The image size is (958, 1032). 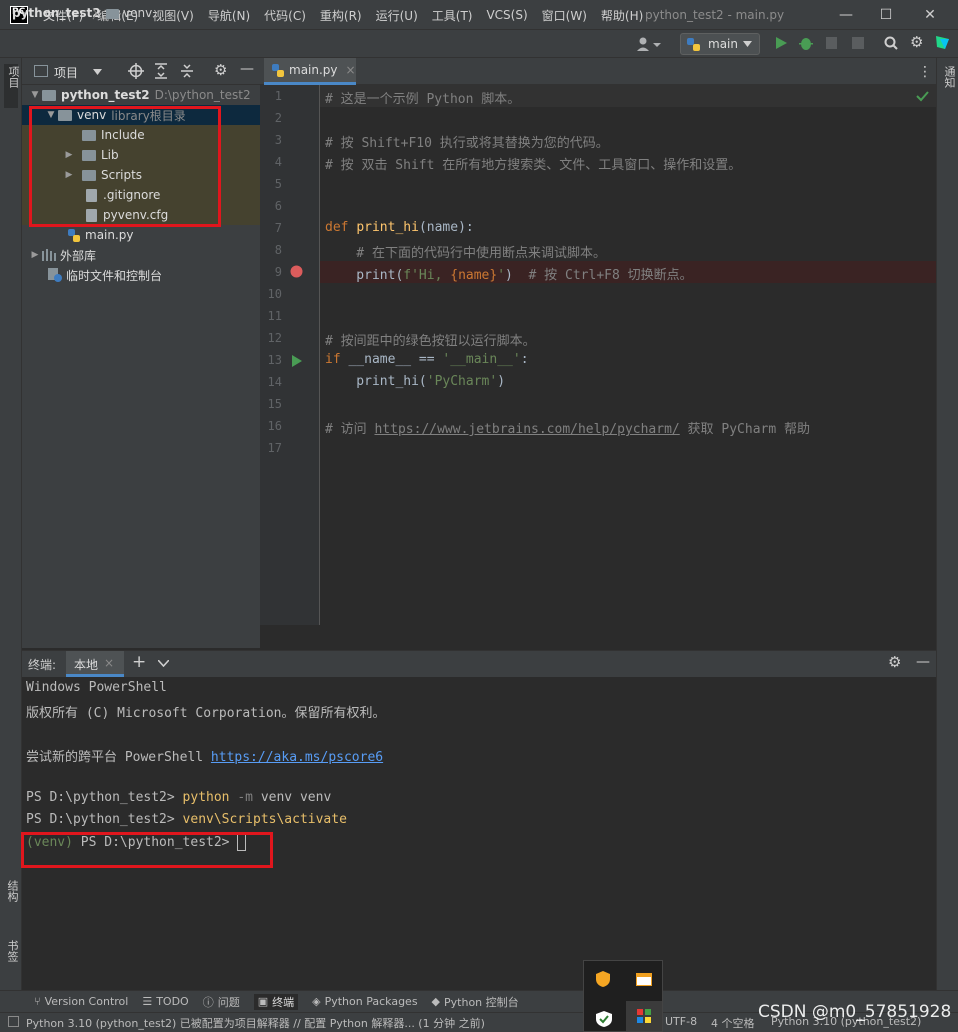 What do you see at coordinates (296, 271) in the screenshot?
I see `breakpoint-icon` at bounding box center [296, 271].